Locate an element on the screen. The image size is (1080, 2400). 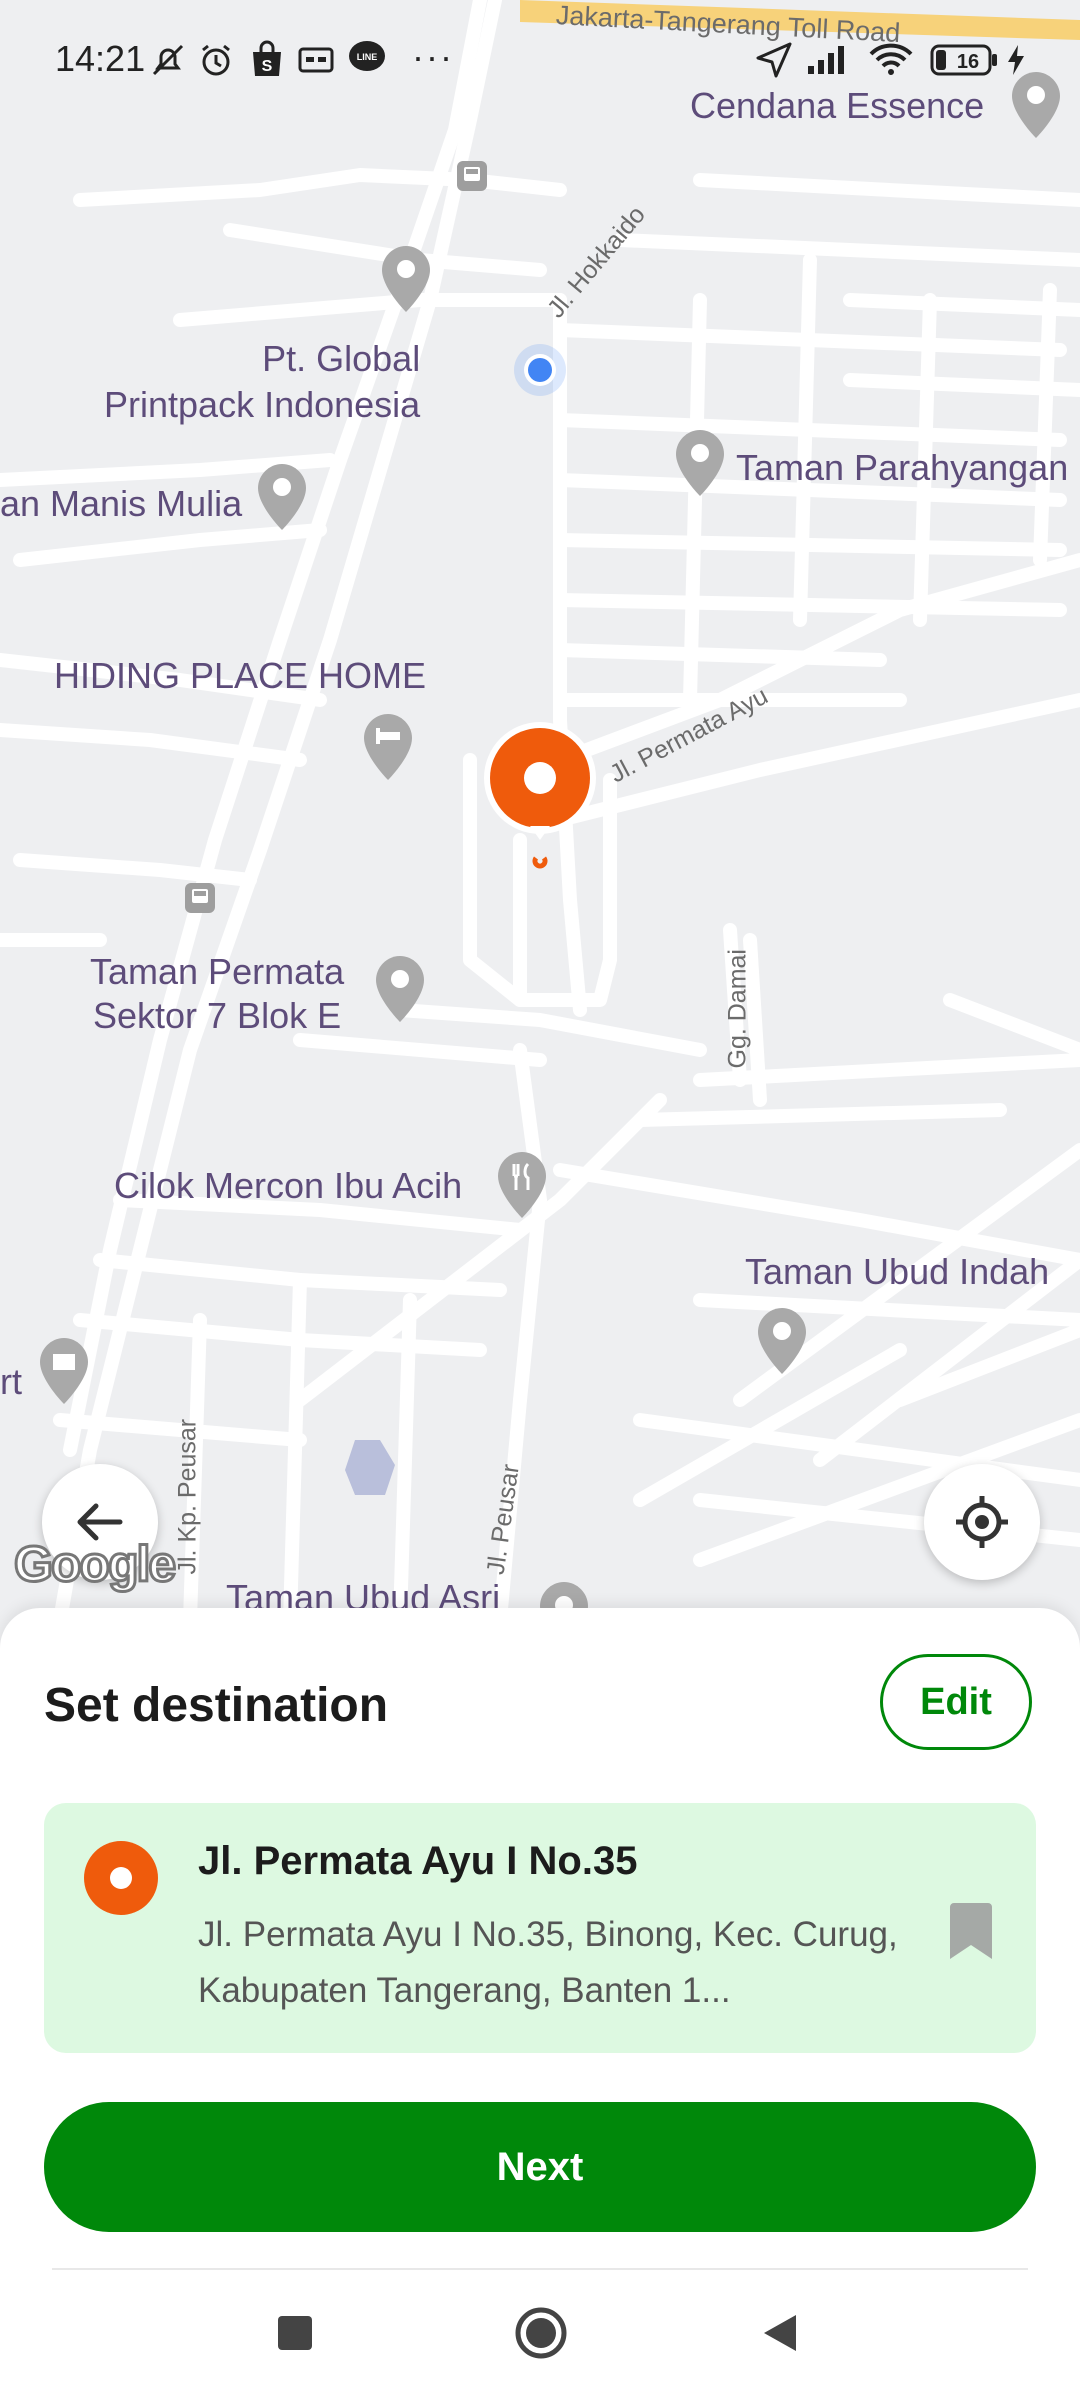
bookmark-icon is located at coordinates (971, 1931).